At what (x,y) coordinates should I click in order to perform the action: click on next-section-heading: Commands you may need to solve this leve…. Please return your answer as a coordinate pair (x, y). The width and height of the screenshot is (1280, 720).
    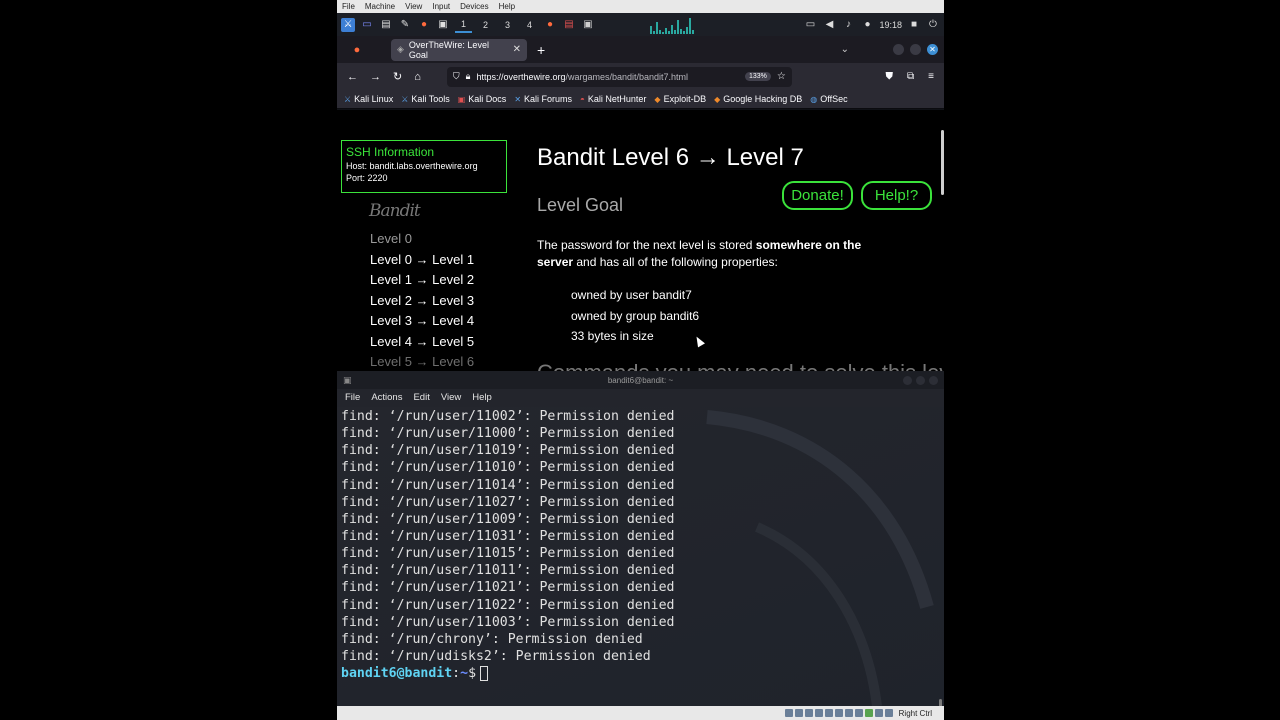
    Looking at the image, I should click on (740, 365).